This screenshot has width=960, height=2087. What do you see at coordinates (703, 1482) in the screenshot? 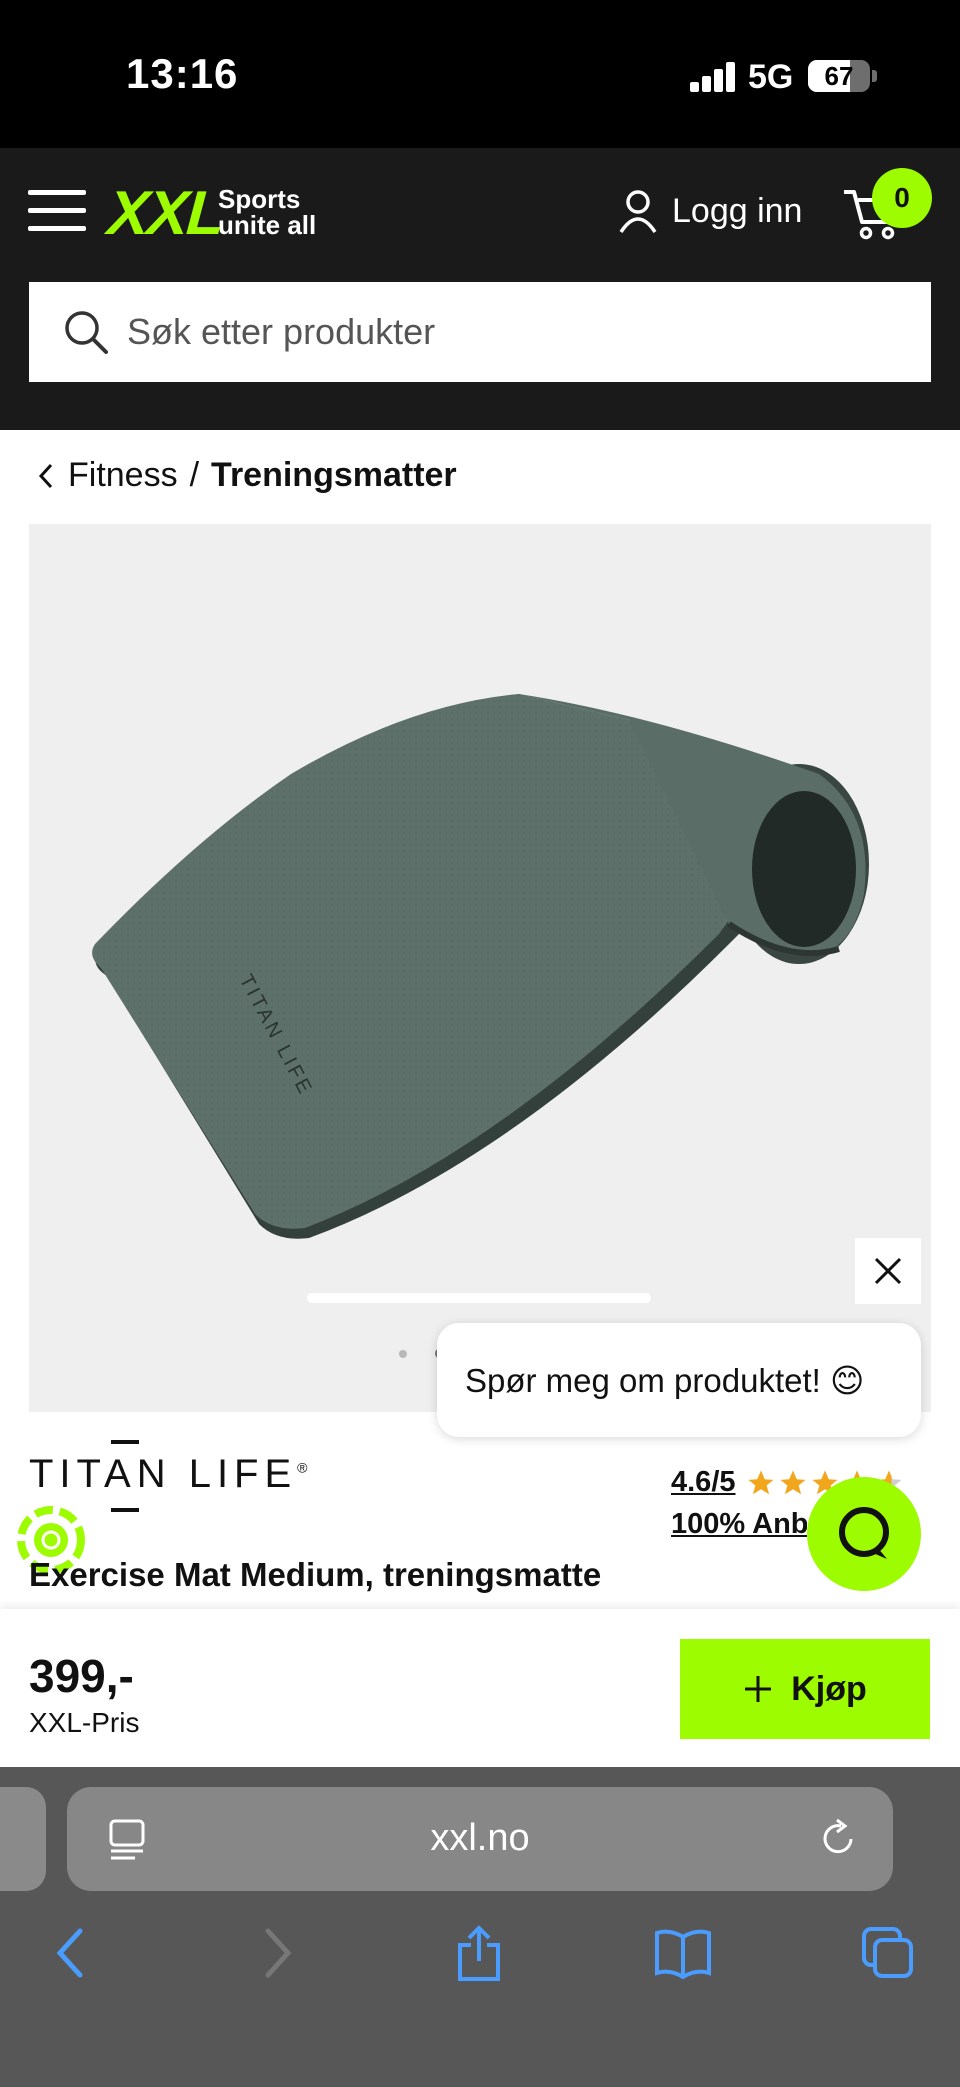
I see `rating-score: 4.6/5` at bounding box center [703, 1482].